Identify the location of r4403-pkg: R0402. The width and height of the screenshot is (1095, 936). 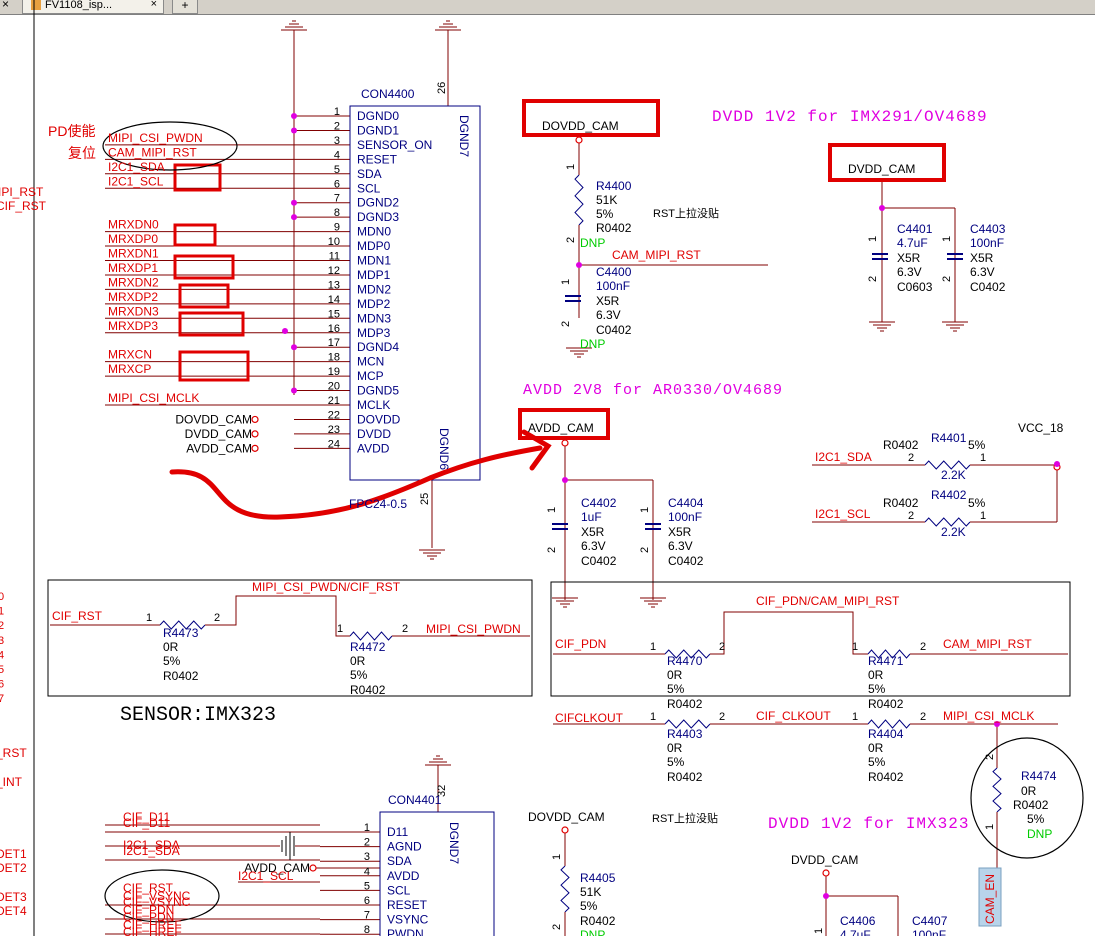
(685, 777).